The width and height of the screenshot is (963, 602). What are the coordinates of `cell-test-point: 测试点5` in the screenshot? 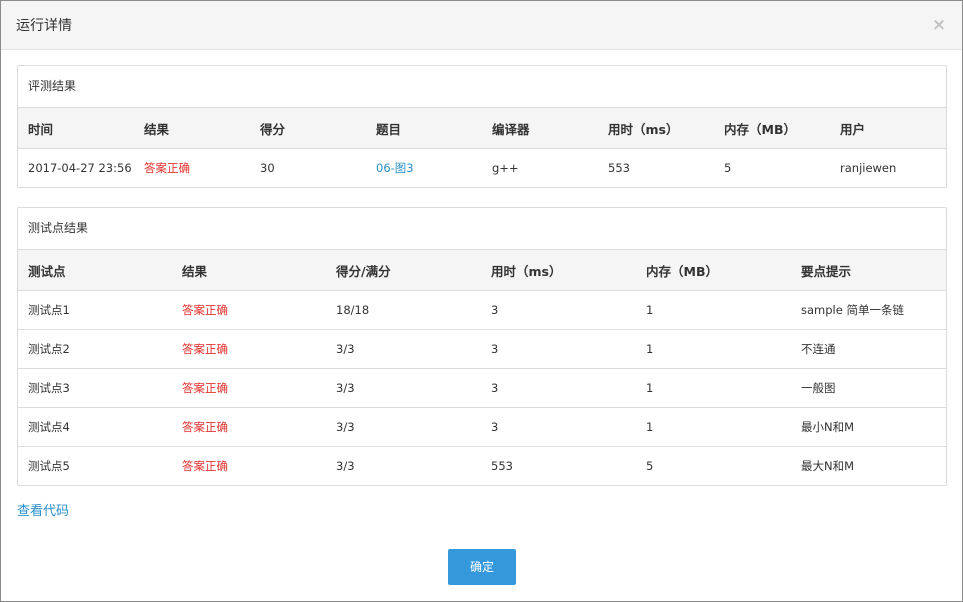 It's located at (49, 466).